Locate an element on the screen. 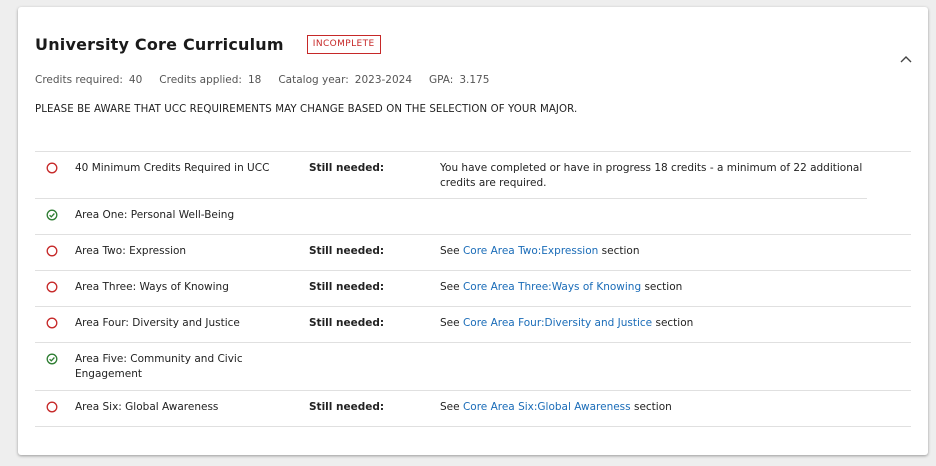 This screenshot has height=466, width=936. core-area-link: Core Area Three:Ways of Knowing is located at coordinates (552, 287).